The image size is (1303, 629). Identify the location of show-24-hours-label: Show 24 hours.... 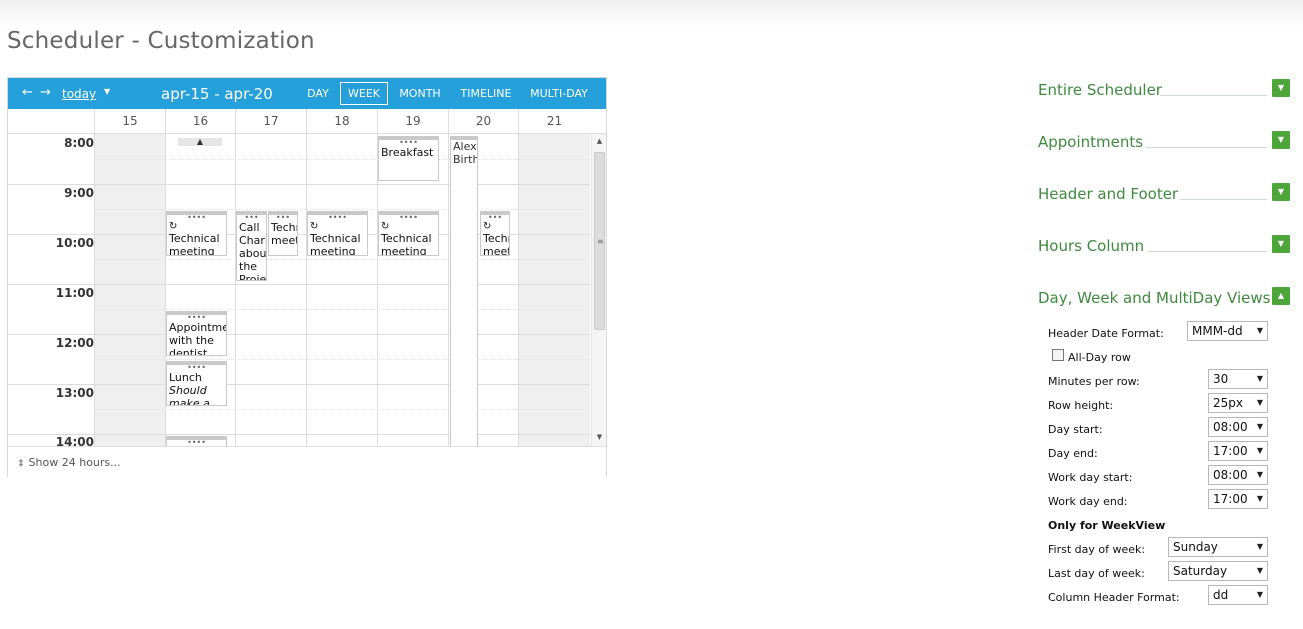
(74, 462).